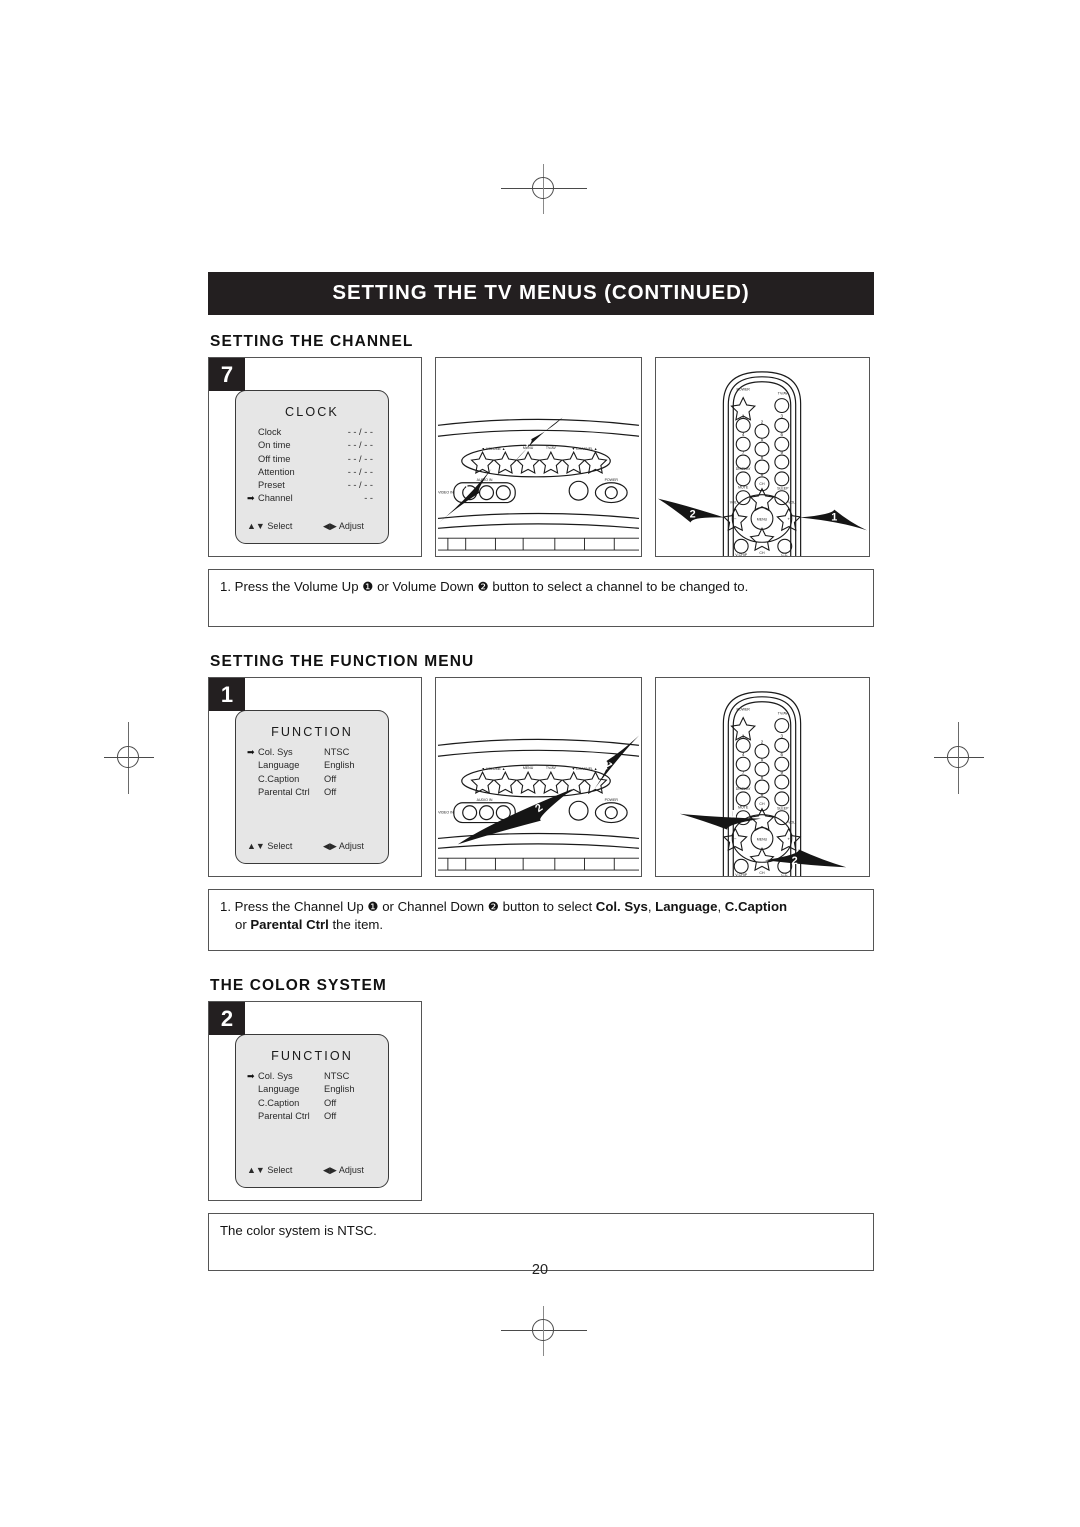  I want to click on star-button-volume-up, so click(505, 462).